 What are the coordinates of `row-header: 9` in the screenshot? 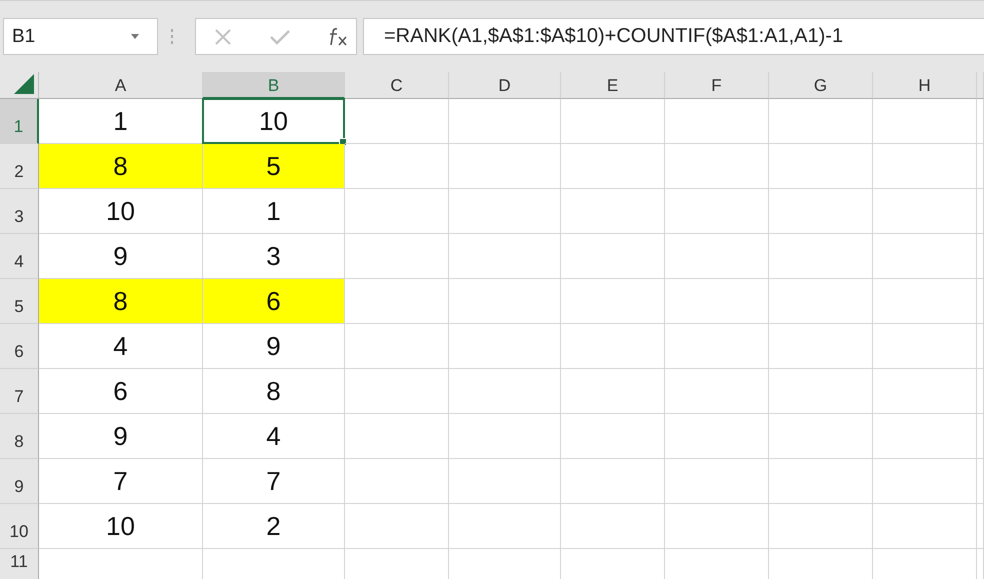 It's located at (19, 487).